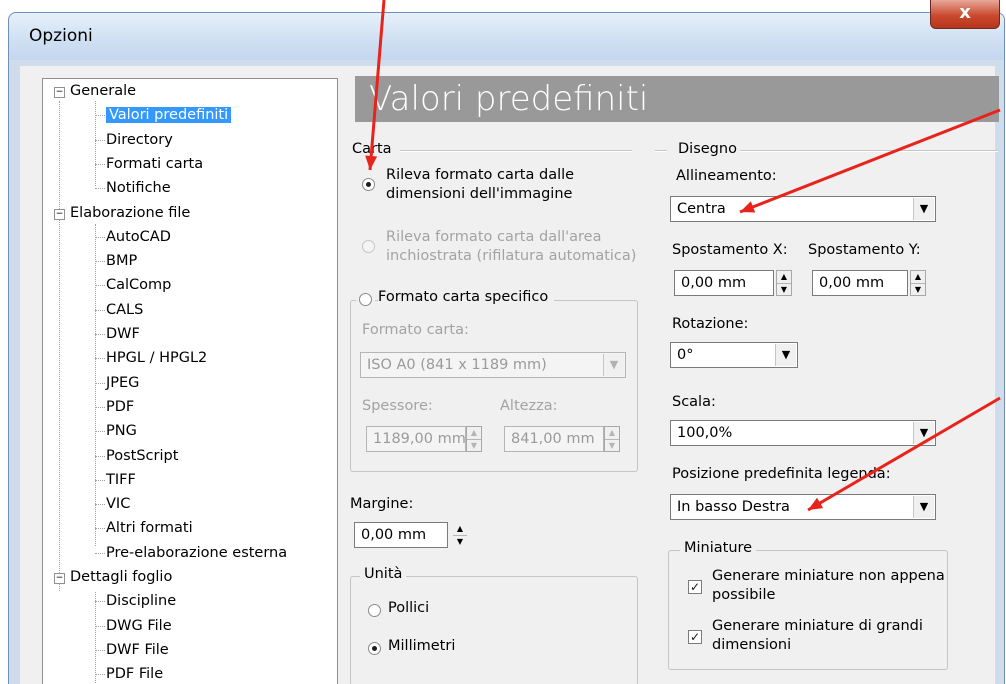 This screenshot has height=684, width=1006. I want to click on height-field: 841,00 mm, so click(554, 439).